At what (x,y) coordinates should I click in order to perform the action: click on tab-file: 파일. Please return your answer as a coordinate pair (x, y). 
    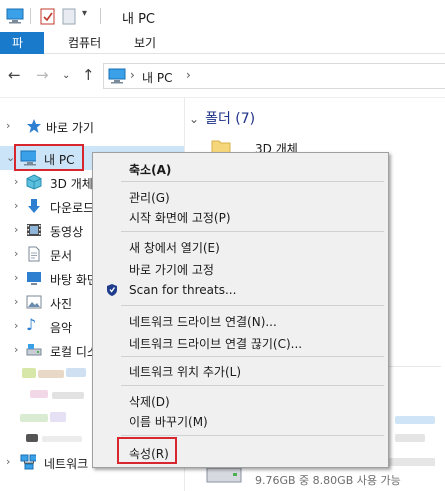
    Looking at the image, I should click on (22, 52).